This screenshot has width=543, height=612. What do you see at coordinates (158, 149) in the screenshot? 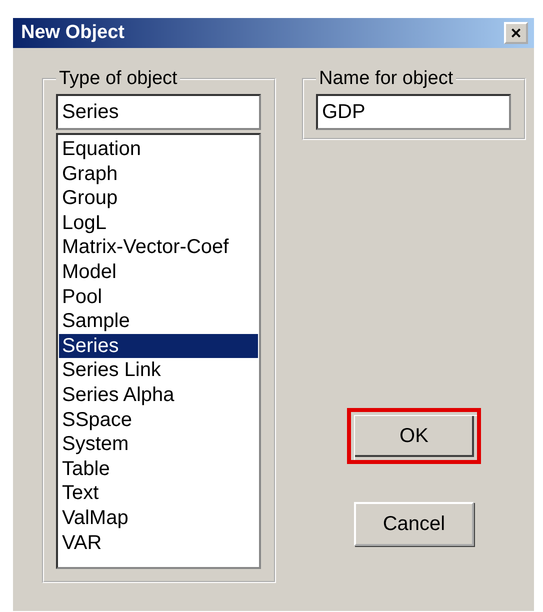
I see `list-item: Equation` at bounding box center [158, 149].